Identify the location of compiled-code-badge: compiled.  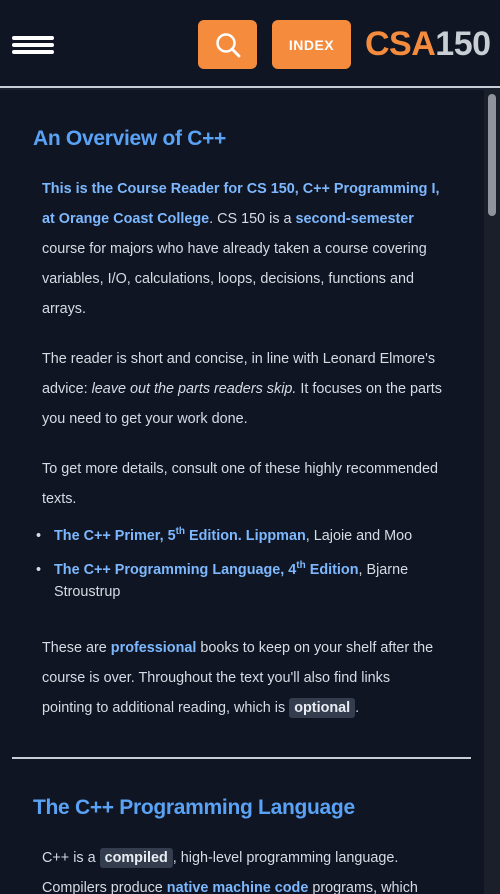
(136, 858).